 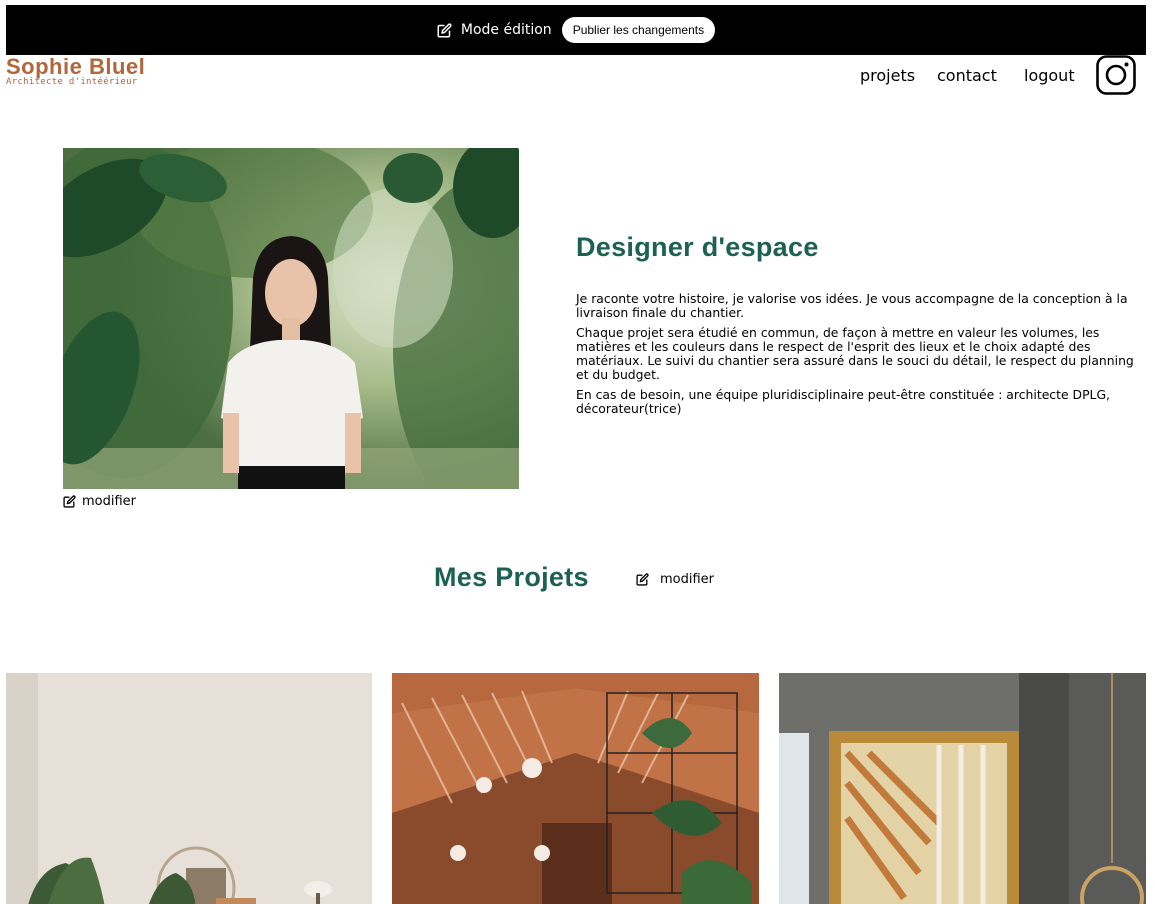 What do you see at coordinates (506, 30) in the screenshot?
I see `edit-mode-label: Mode édition` at bounding box center [506, 30].